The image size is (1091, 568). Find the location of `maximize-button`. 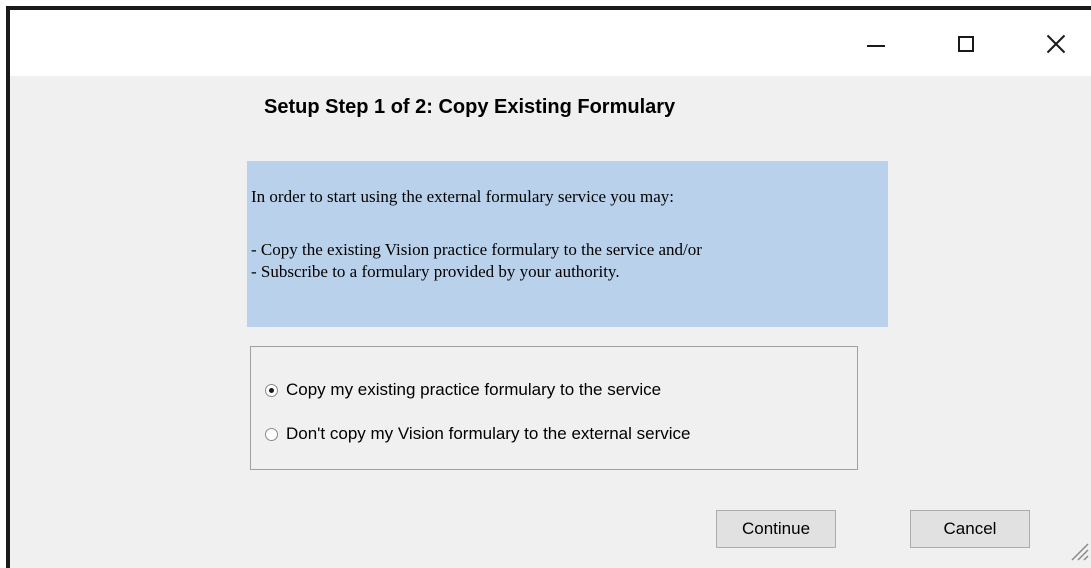

maximize-button is located at coordinates (966, 44).